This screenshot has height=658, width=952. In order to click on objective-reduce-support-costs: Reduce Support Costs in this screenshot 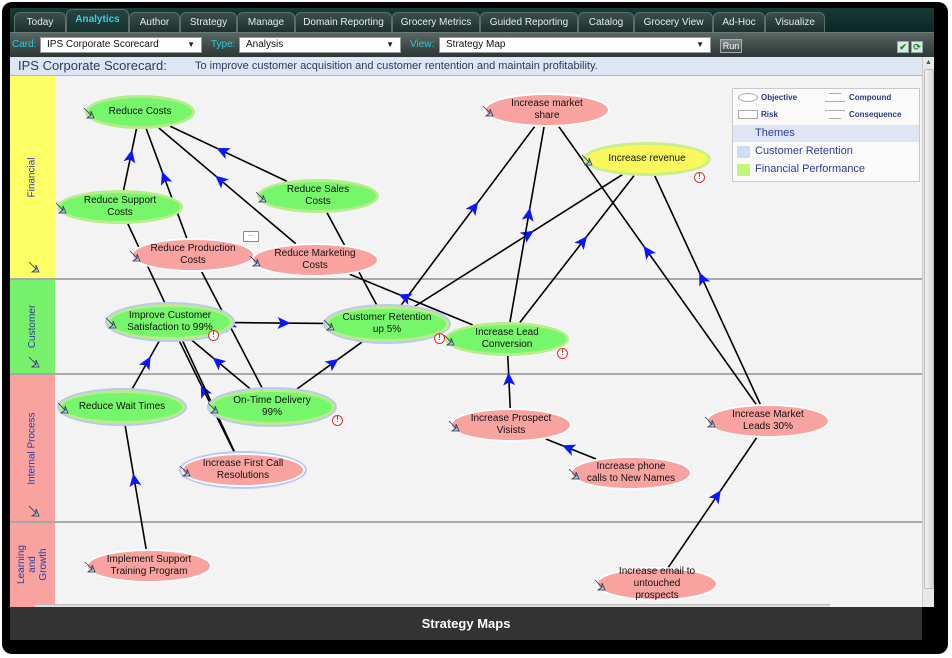, I will do `click(120, 207)`.